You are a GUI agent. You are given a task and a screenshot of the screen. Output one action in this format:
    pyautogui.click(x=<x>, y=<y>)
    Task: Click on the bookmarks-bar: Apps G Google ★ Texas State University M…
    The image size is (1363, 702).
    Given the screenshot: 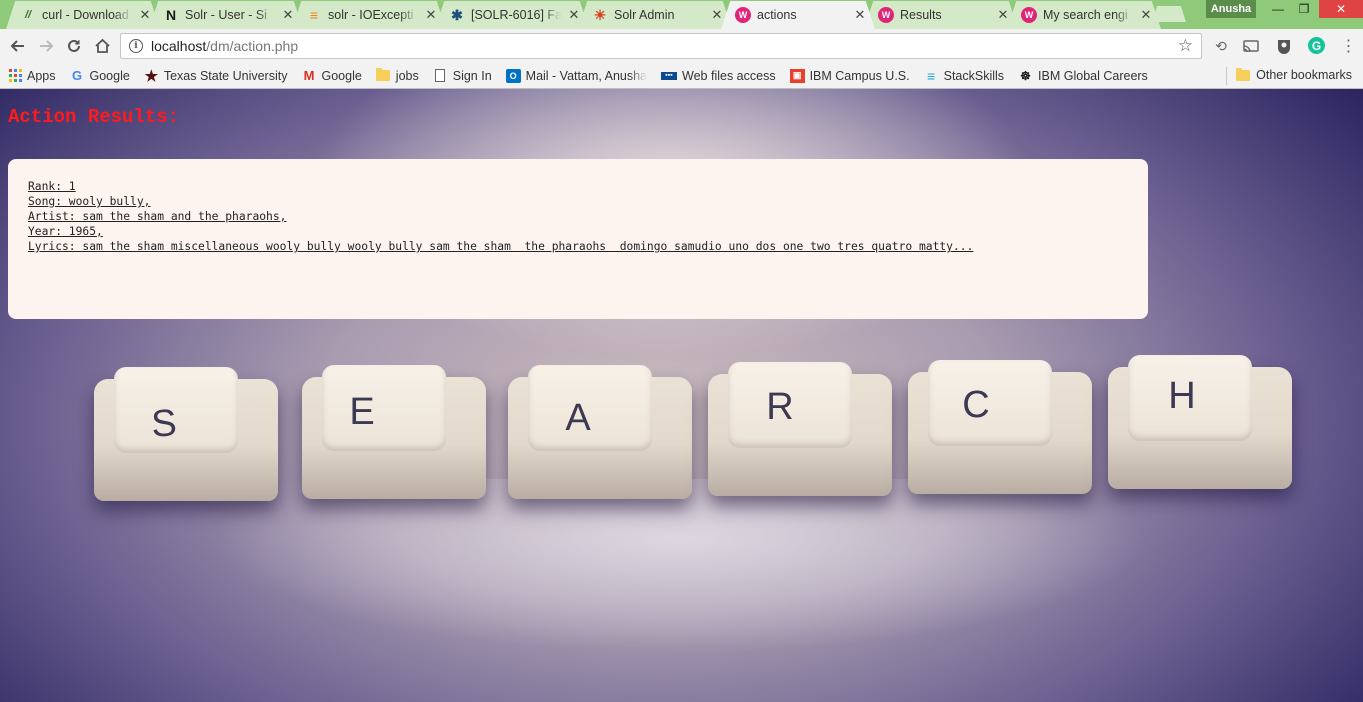 What is the action you would take?
    pyautogui.click(x=681, y=76)
    